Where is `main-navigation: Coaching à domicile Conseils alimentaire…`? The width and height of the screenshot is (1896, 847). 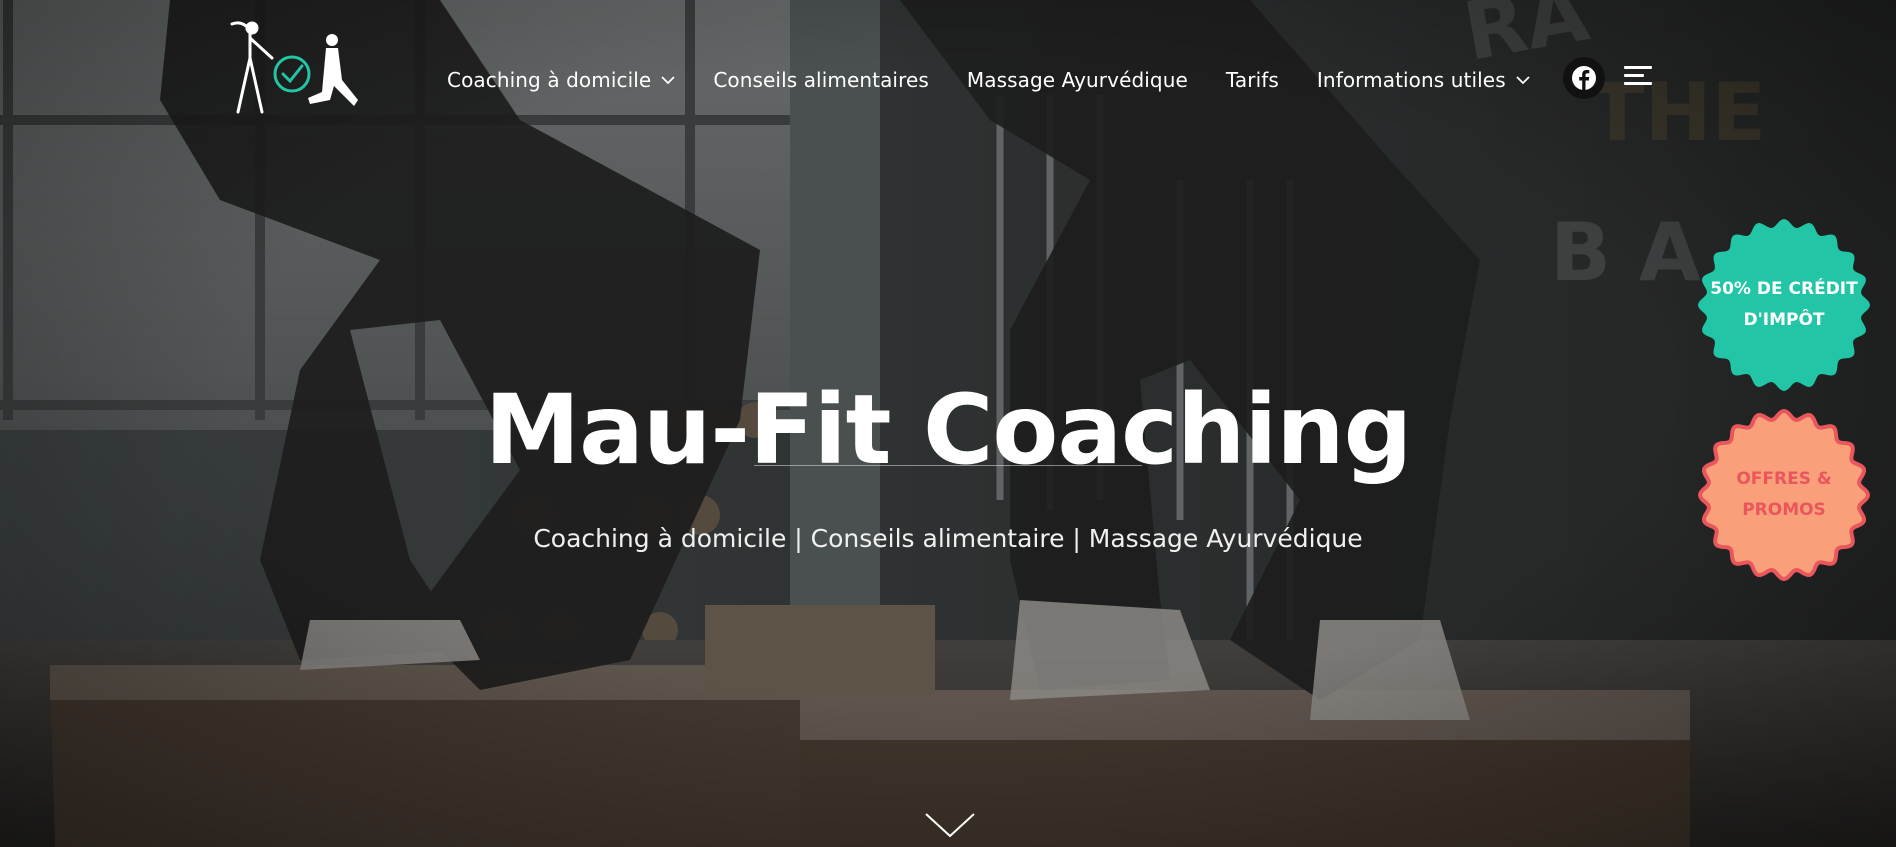 main-navigation: Coaching à domicile Conseils alimentaire… is located at coordinates (1007, 80).